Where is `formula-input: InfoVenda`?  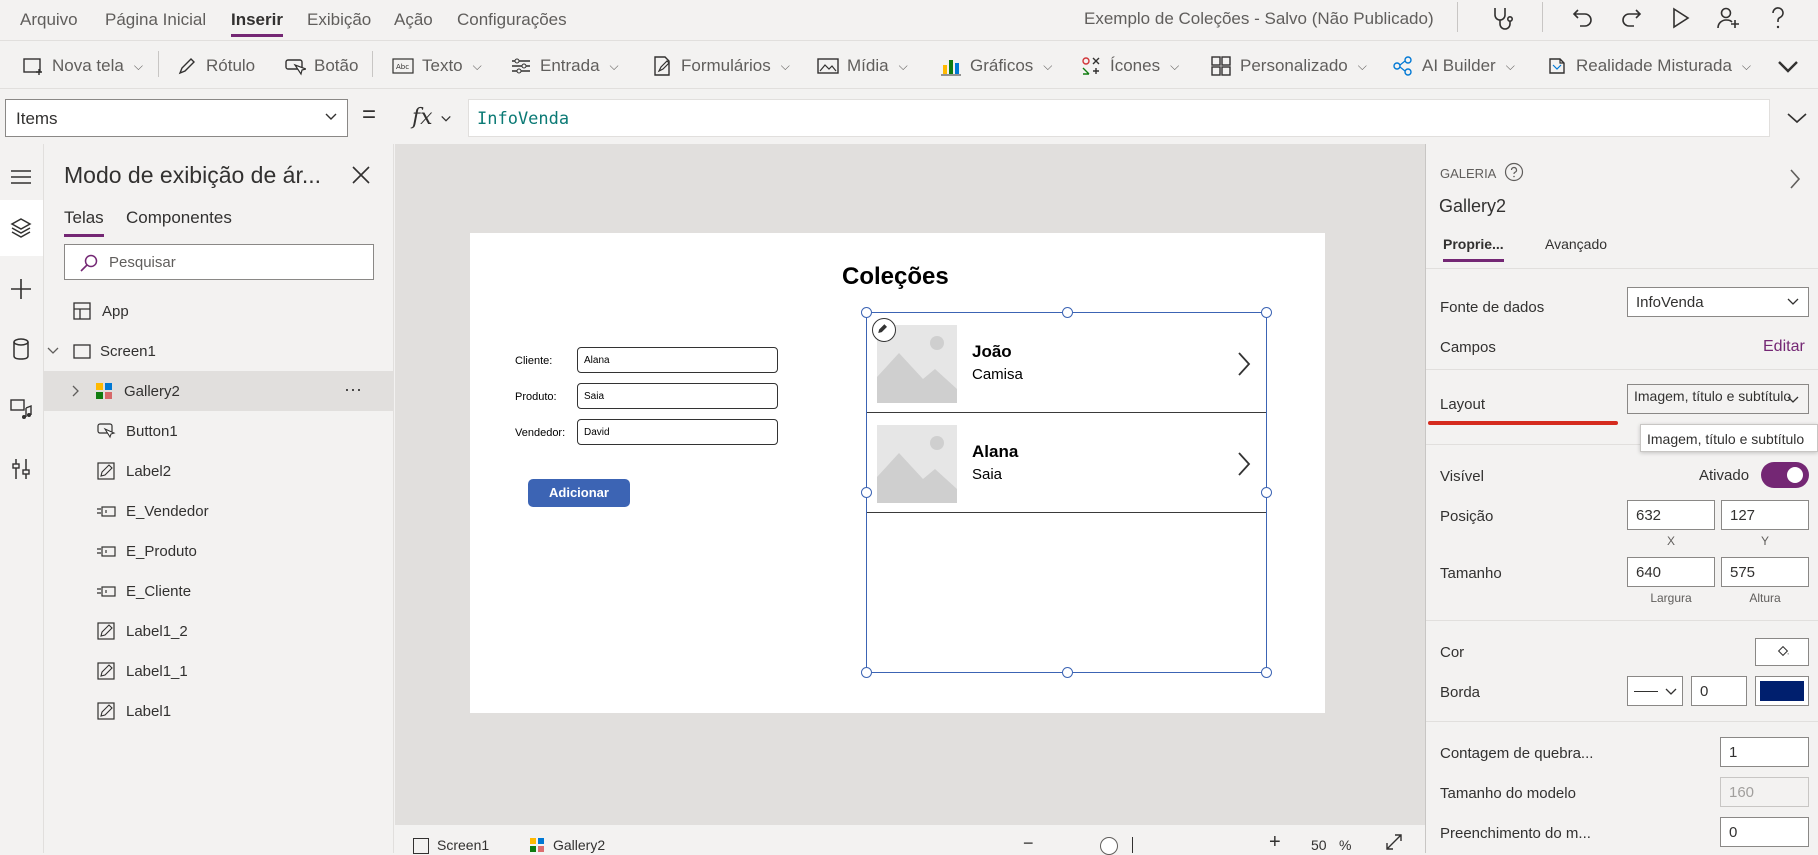
formula-input: InfoVenda is located at coordinates (1119, 118).